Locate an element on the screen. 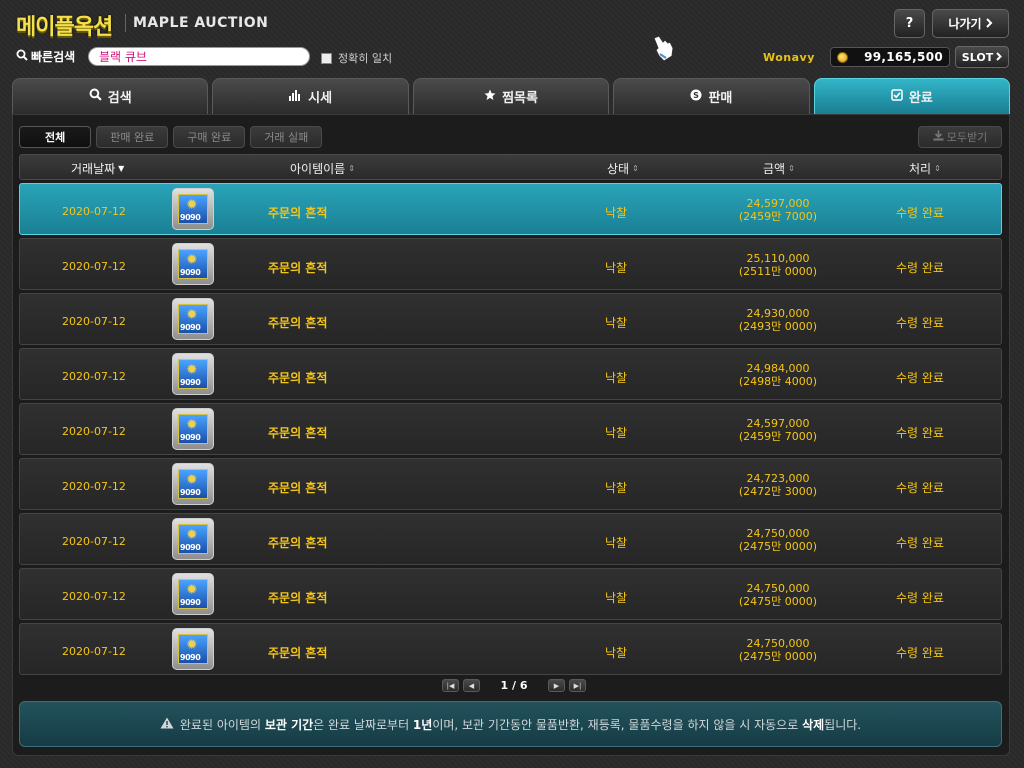 Image resolution: width=1024 pixels, height=768 pixels. filter-sold: 판매 완료 is located at coordinates (132, 137).